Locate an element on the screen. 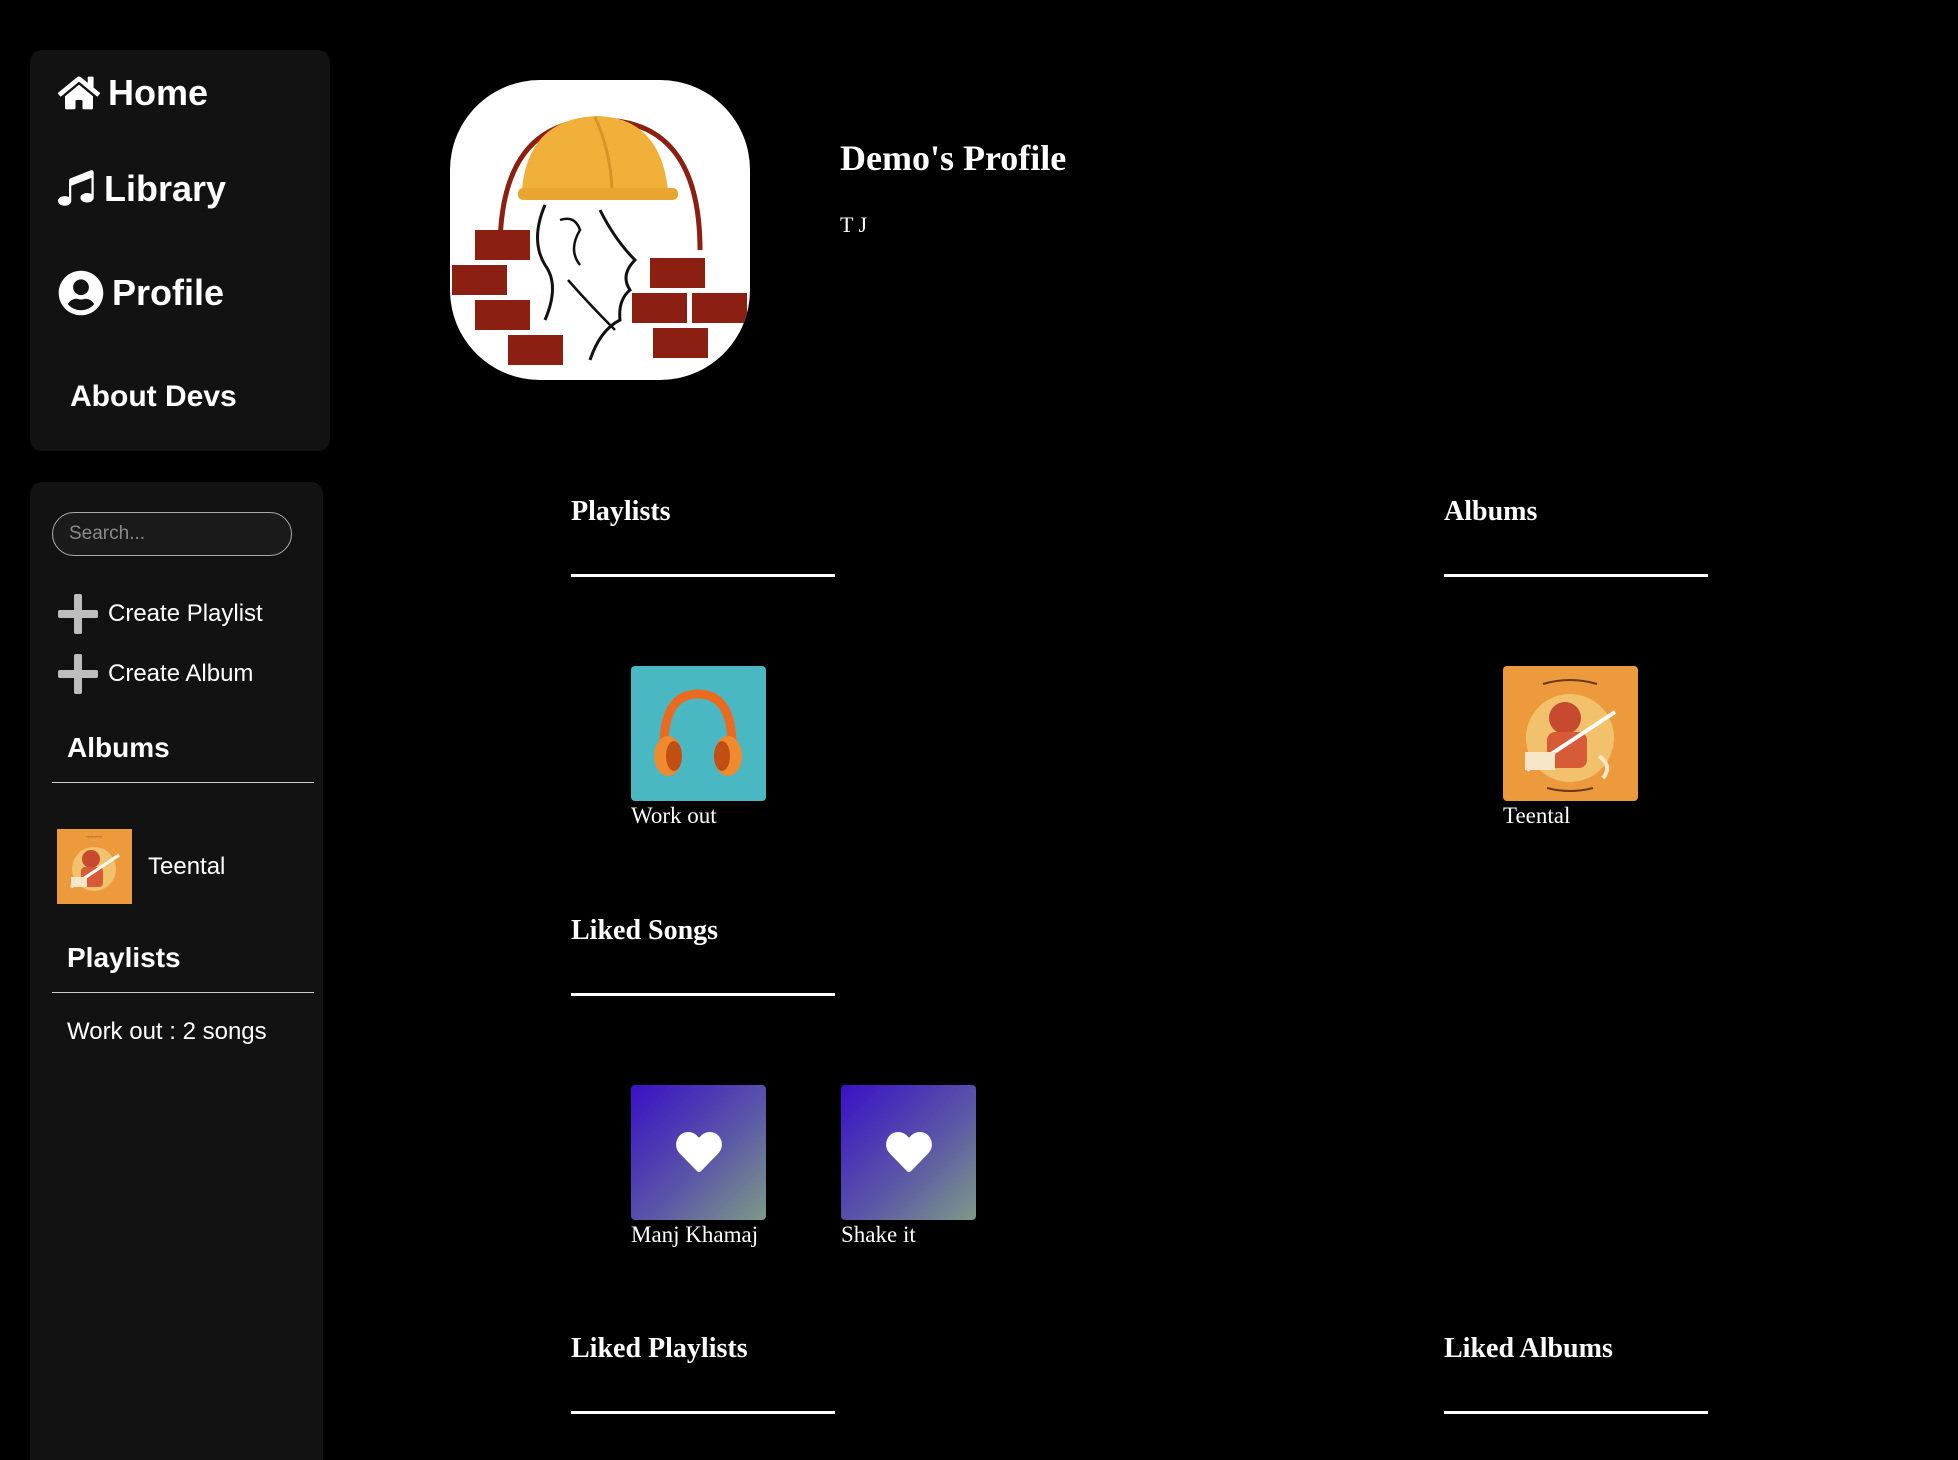 This screenshot has height=1460, width=1958. playlist-cover is located at coordinates (698, 733).